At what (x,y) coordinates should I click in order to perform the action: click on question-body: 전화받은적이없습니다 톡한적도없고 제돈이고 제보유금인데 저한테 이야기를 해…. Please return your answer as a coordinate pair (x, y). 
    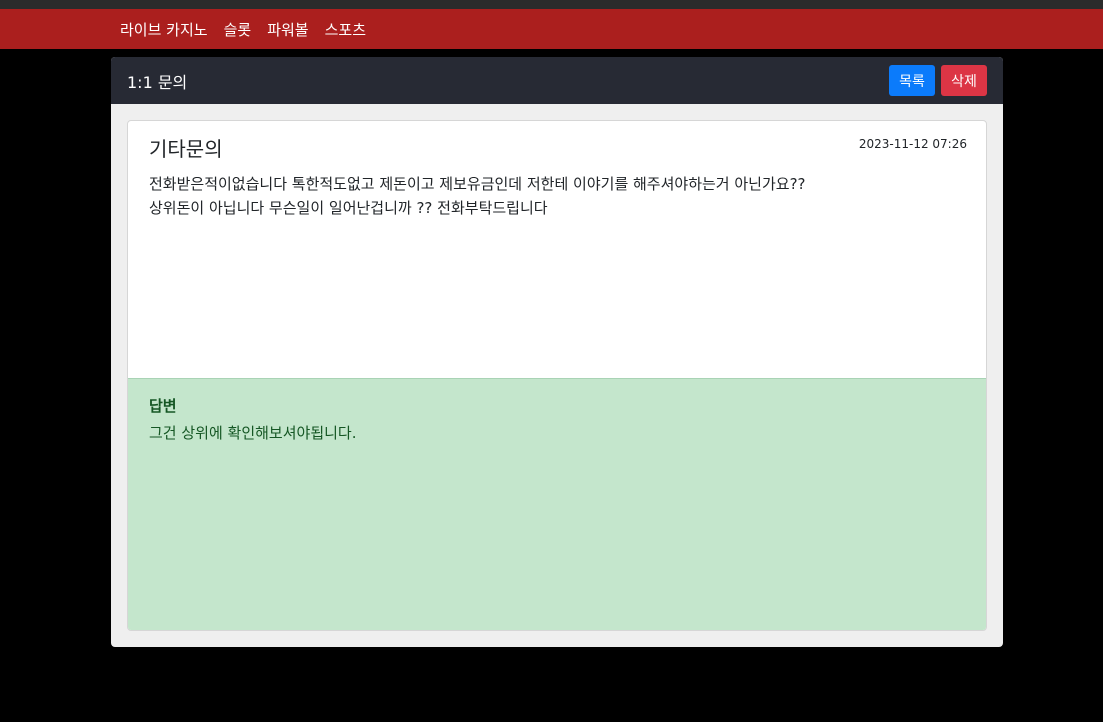
    Looking at the image, I should click on (477, 196).